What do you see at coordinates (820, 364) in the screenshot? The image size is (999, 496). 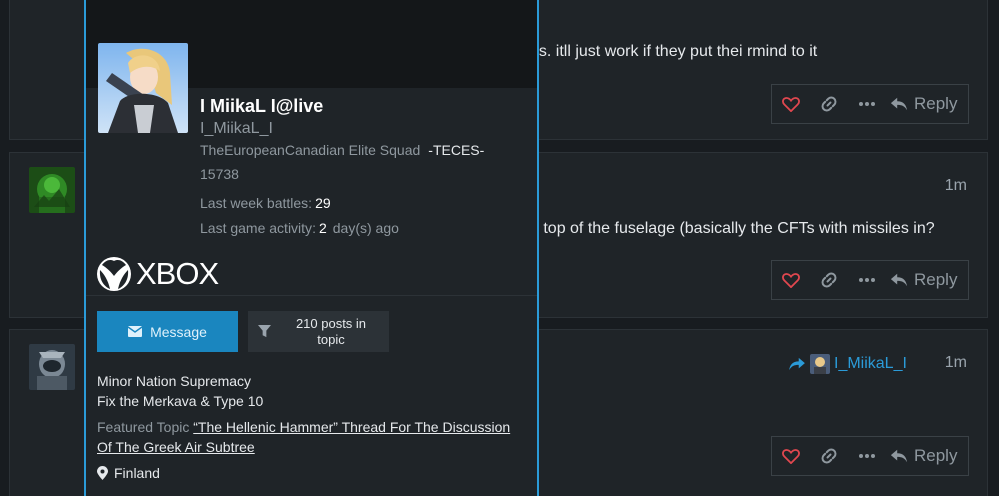 I see `reply-to-avatar` at bounding box center [820, 364].